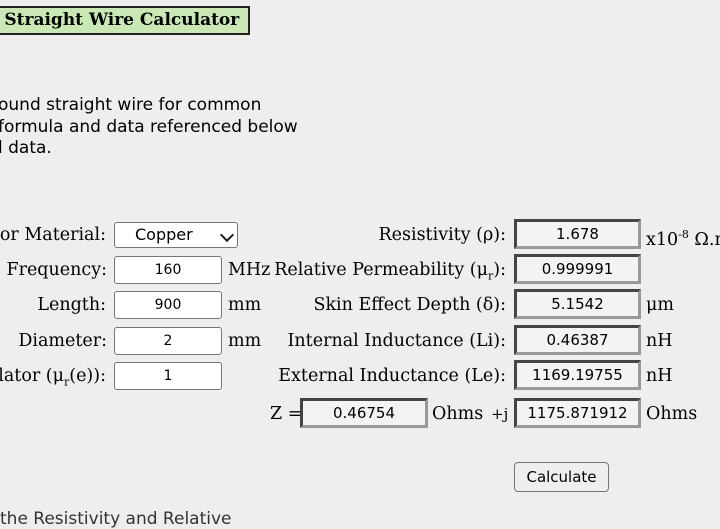 This screenshot has height=529, width=720. Describe the element at coordinates (71, 305) in the screenshot. I see `length-label: Length:` at that location.